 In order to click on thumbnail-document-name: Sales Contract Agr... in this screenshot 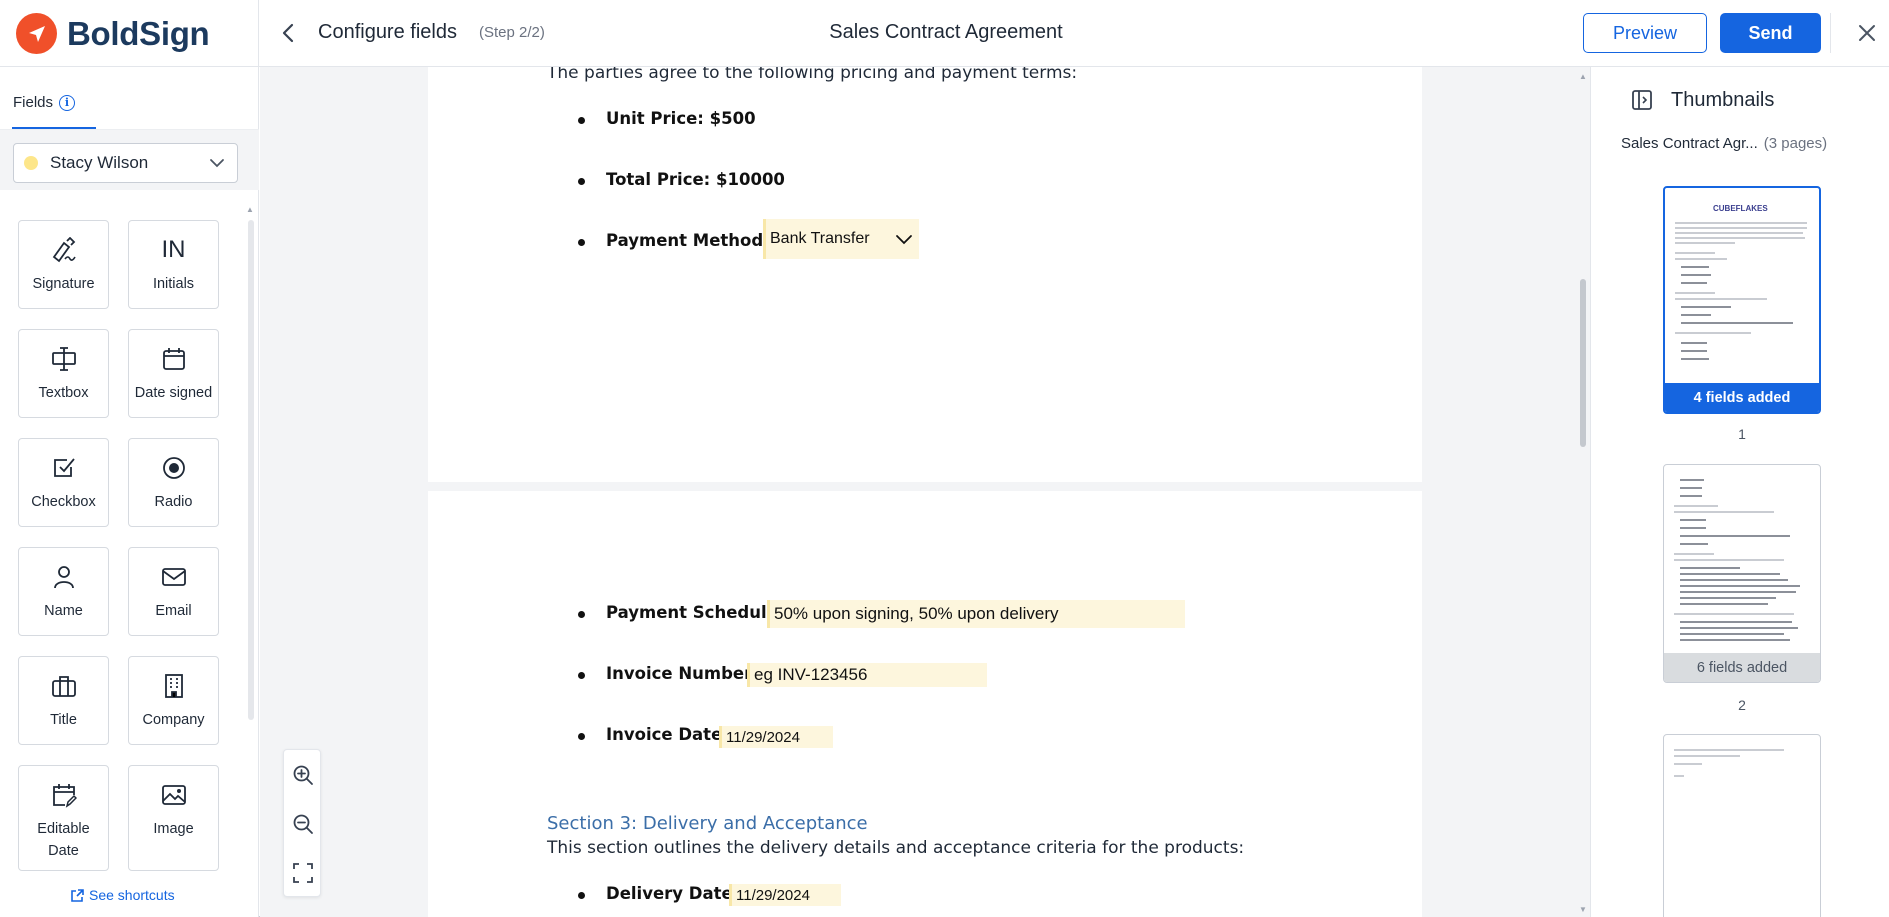, I will do `click(1689, 143)`.